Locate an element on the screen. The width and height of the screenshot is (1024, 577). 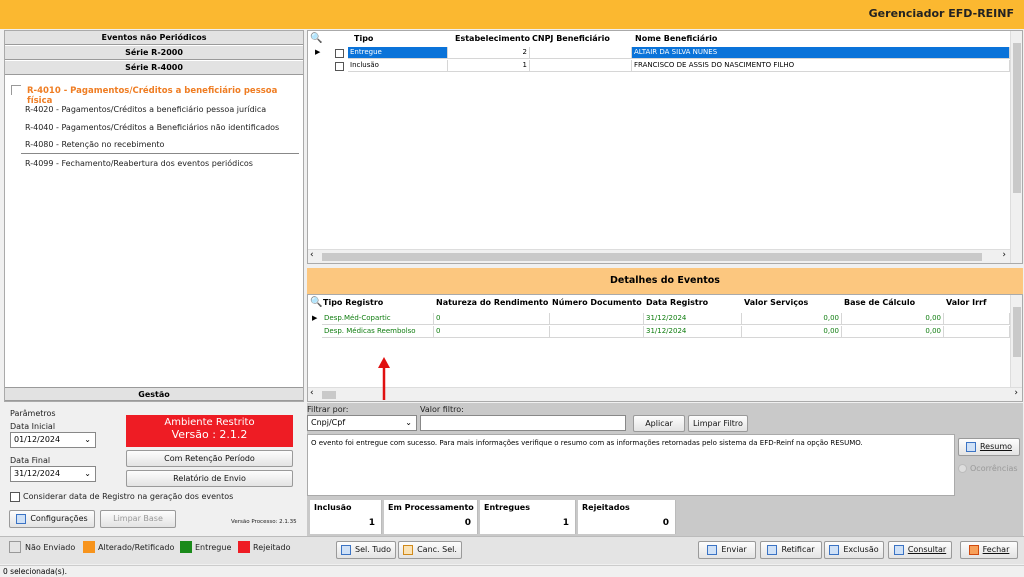
cell-estab: 1 is located at coordinates (489, 66).